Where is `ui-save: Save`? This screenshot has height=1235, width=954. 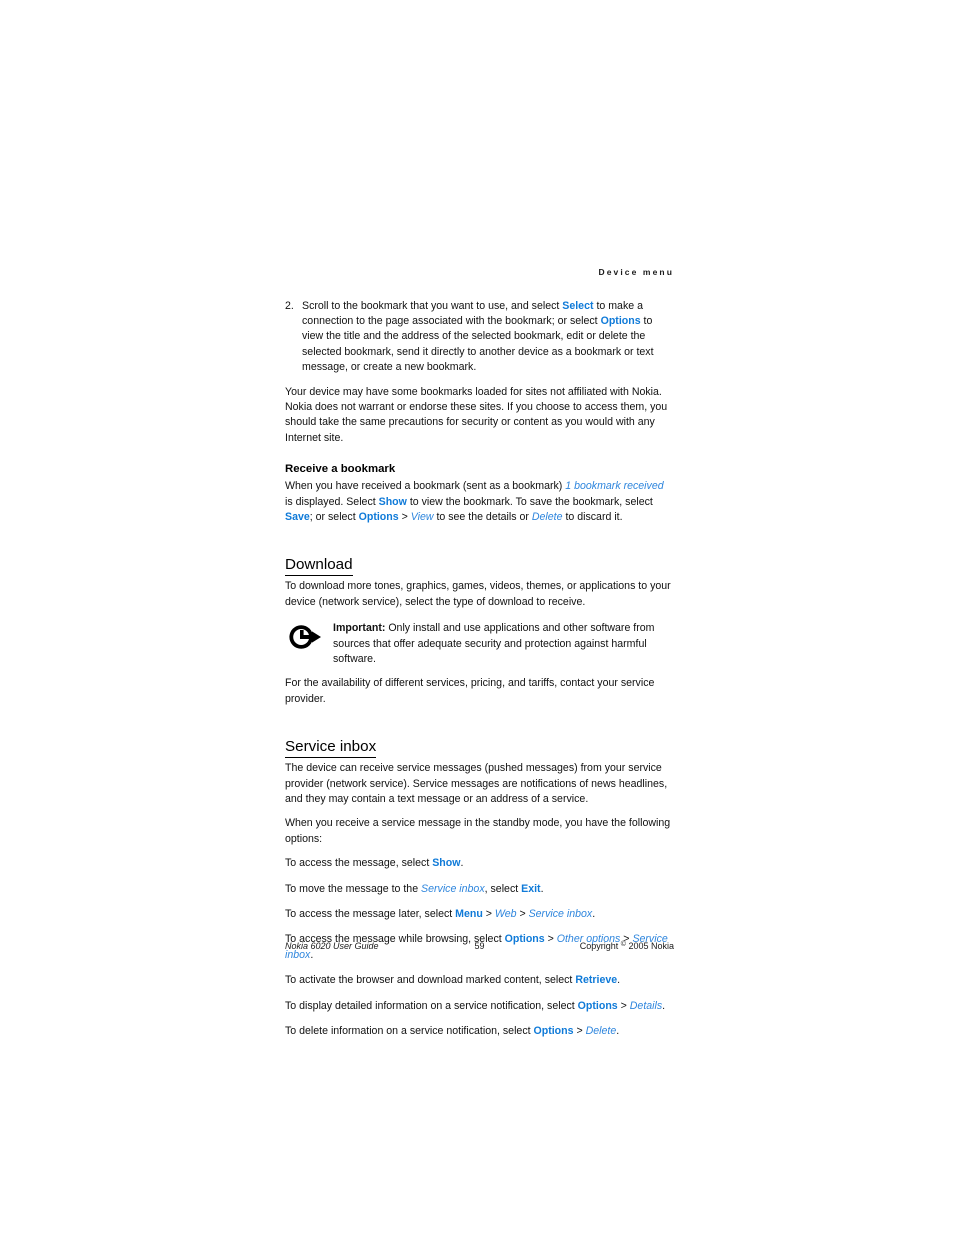
ui-save: Save is located at coordinates (297, 516).